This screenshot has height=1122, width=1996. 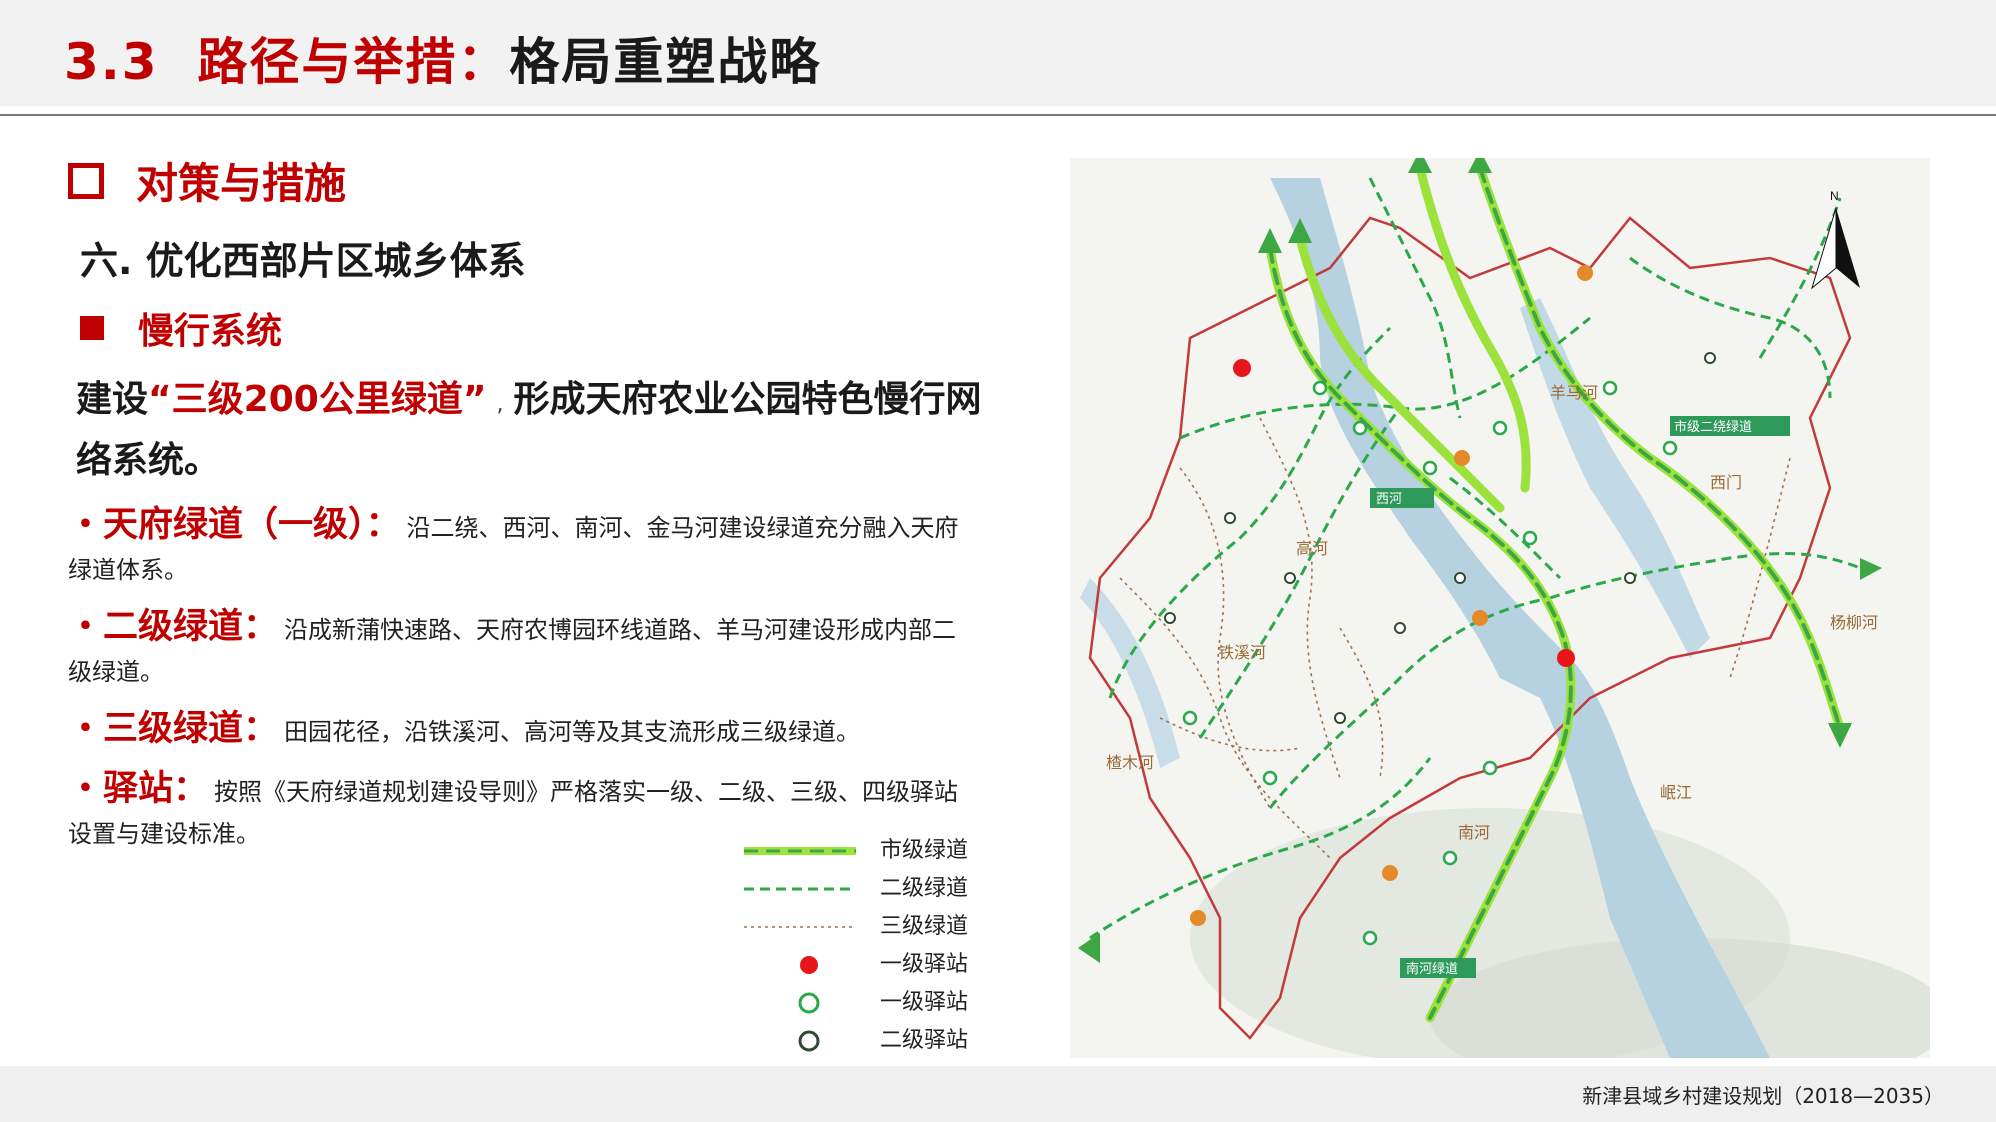 I want to click on legend-row-city-greenway: 市级绿道, so click(x=870, y=851).